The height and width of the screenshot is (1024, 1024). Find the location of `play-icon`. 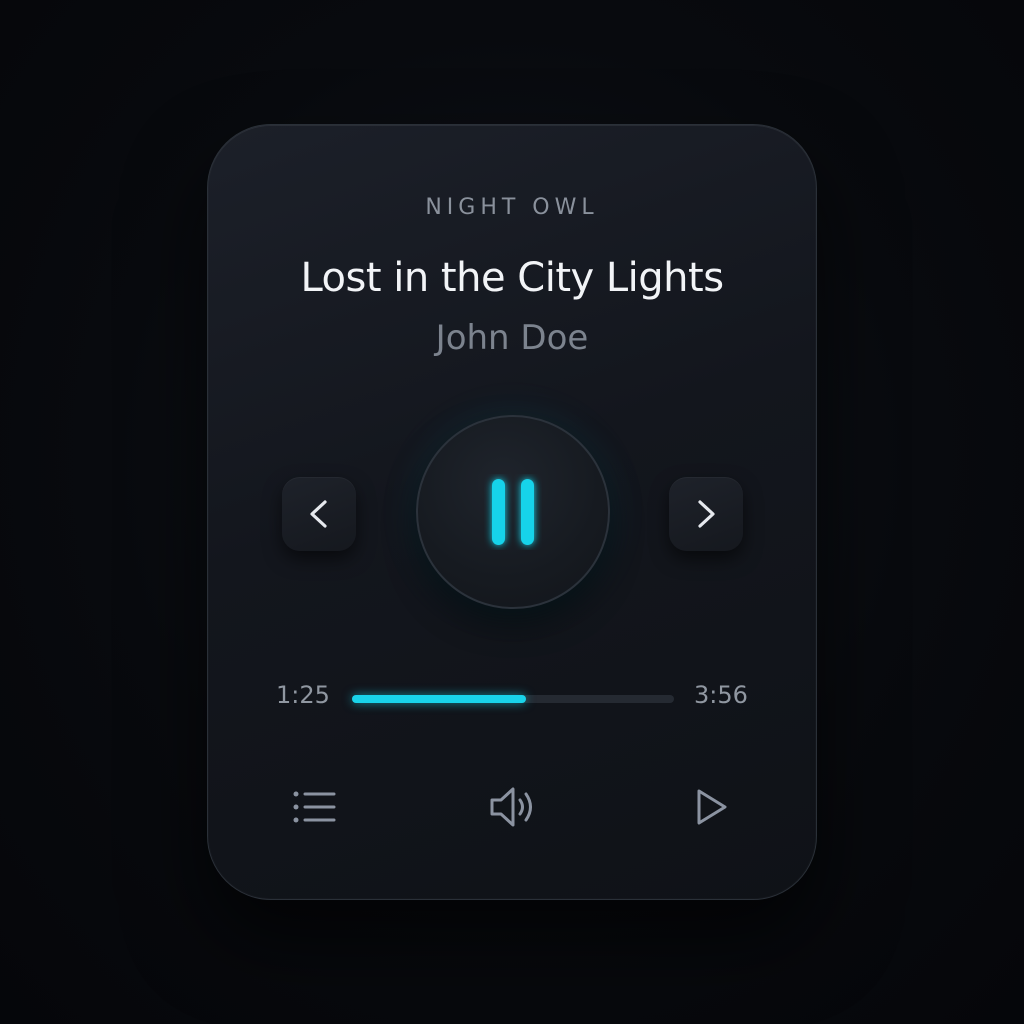

play-icon is located at coordinates (712, 807).